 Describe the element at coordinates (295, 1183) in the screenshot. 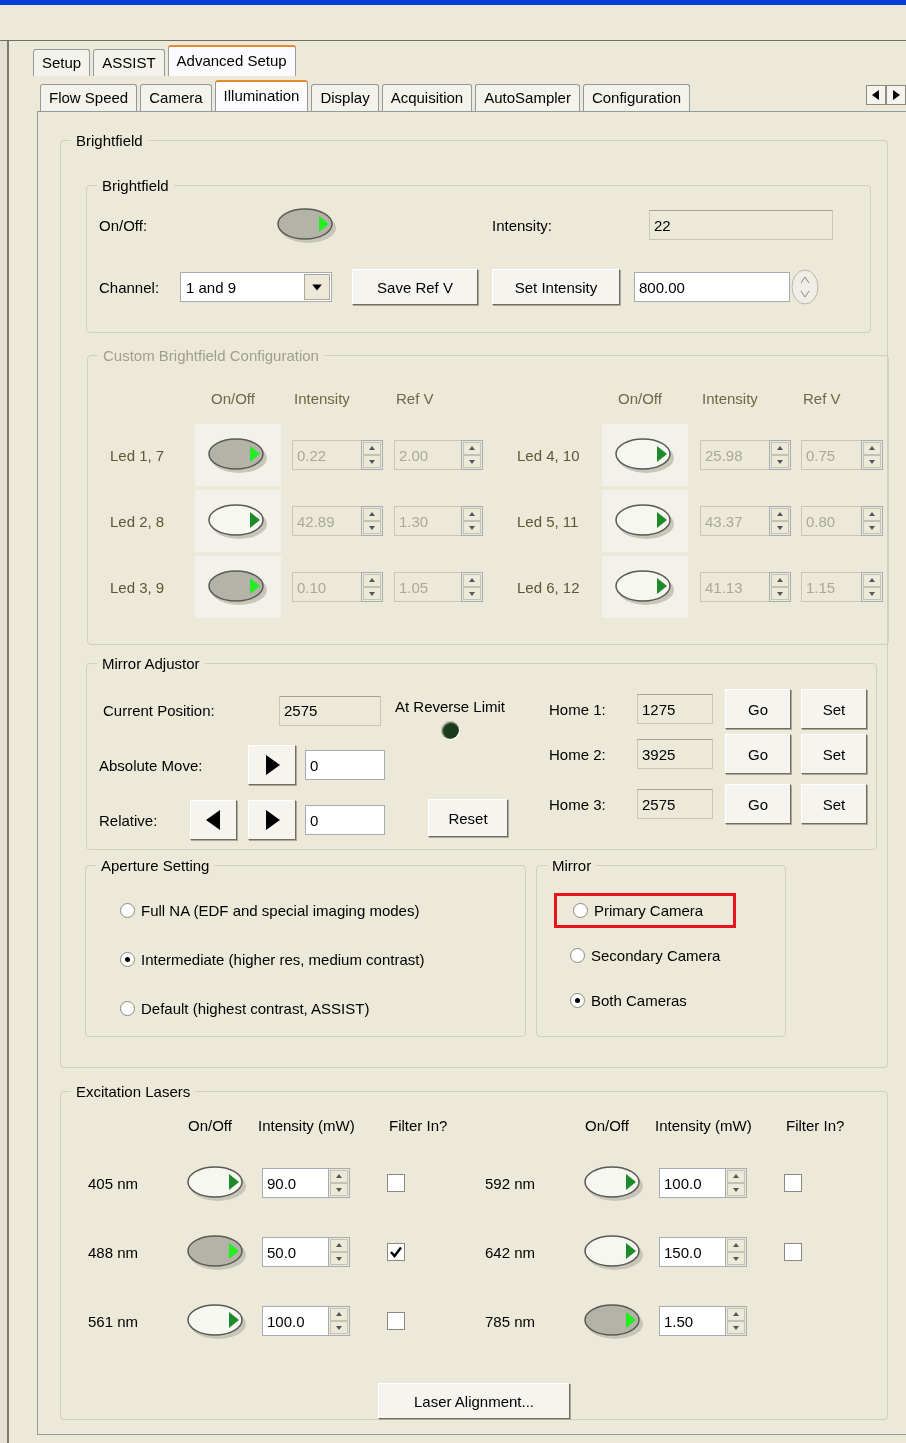

I see `spin-field: 90.0` at that location.